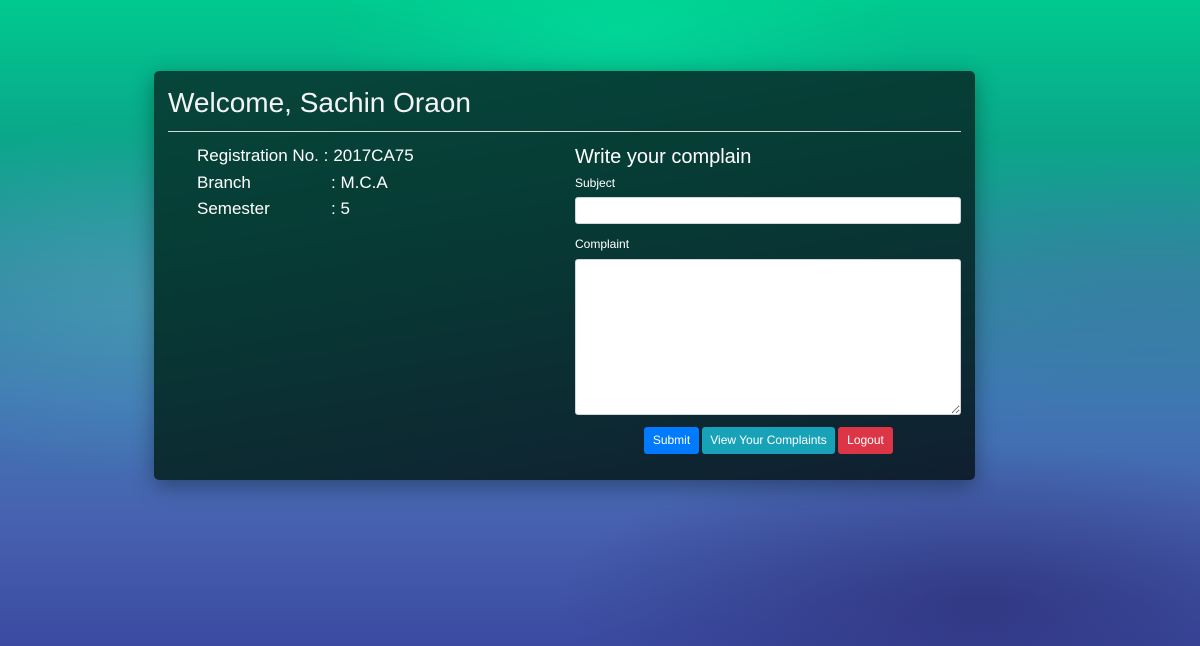 Image resolution: width=1200 pixels, height=646 pixels. I want to click on semester-row: Semester : 5, so click(305, 209).